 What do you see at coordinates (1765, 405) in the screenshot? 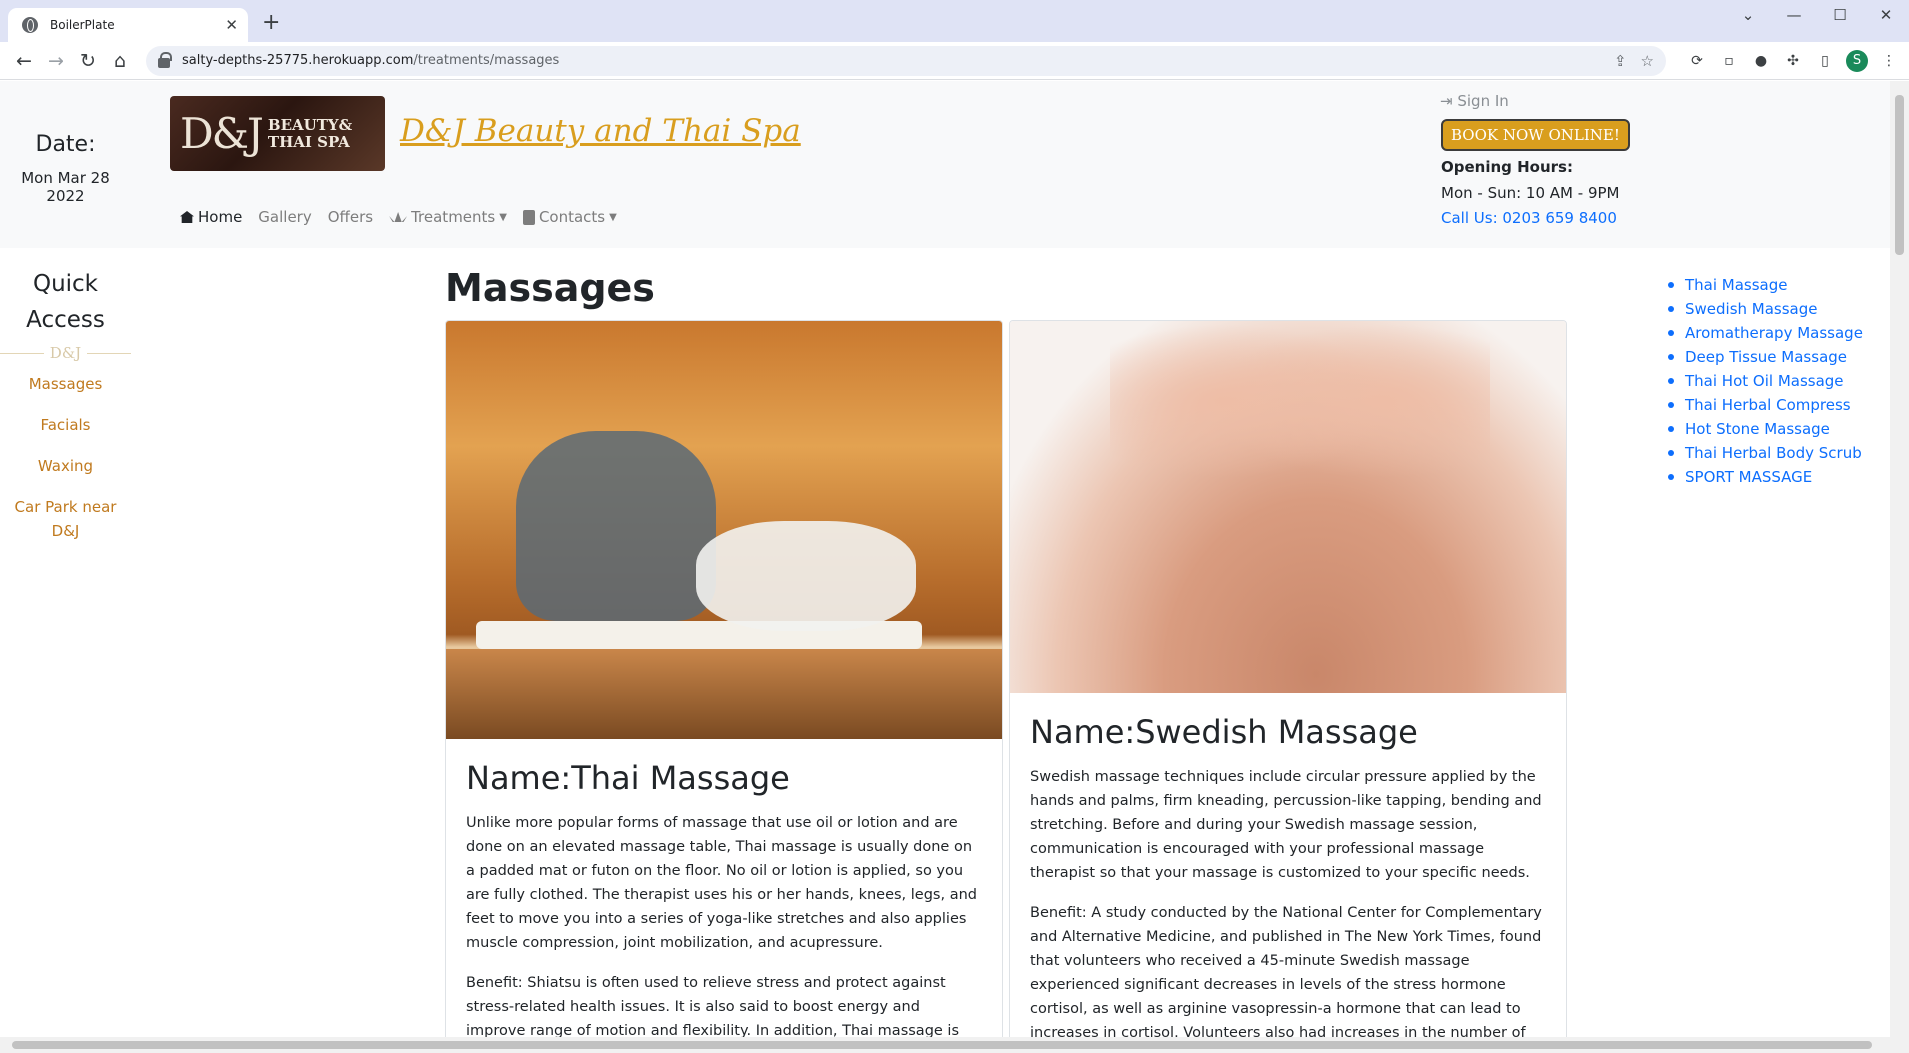
I see `toc-link-thai-herbal-compress: Thai Herbal Compress` at bounding box center [1765, 405].